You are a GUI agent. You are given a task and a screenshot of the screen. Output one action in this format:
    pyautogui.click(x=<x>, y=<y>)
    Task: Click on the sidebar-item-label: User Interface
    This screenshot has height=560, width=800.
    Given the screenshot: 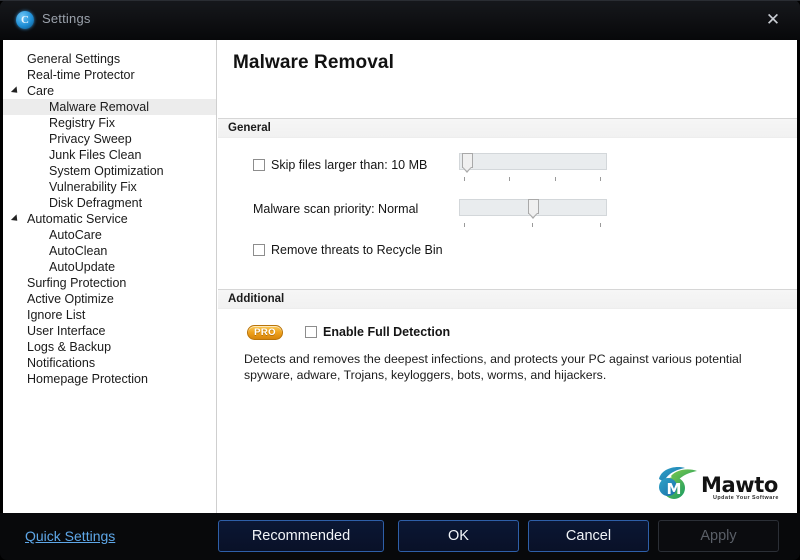 What is the action you would take?
    pyautogui.click(x=66, y=331)
    